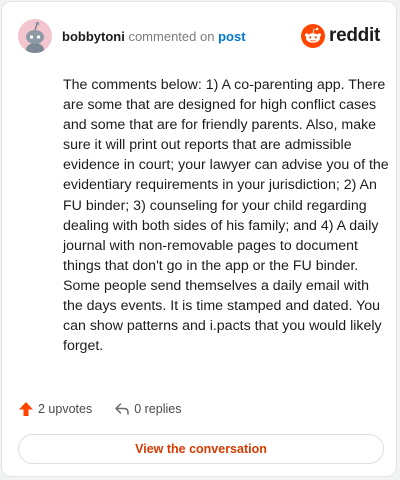  I want to click on post-link: post, so click(231, 36).